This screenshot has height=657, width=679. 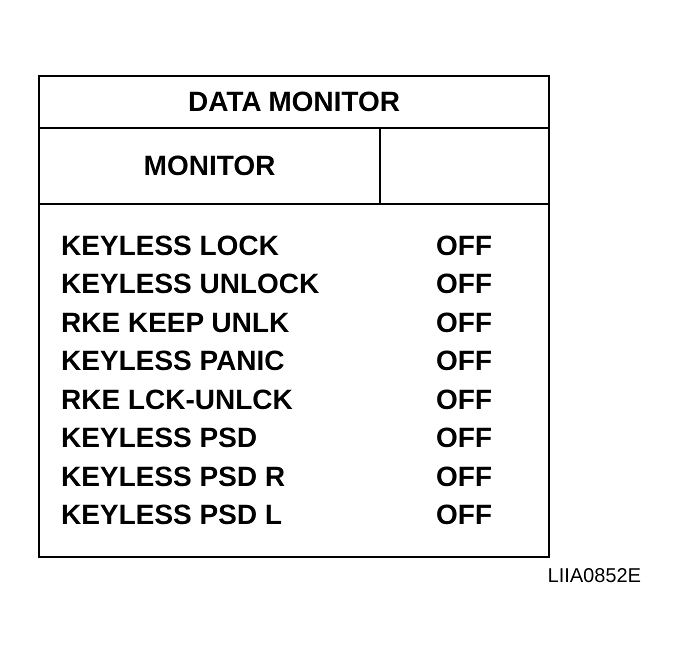 What do you see at coordinates (173, 477) in the screenshot?
I see `item-name: KEYLESS PSD R` at bounding box center [173, 477].